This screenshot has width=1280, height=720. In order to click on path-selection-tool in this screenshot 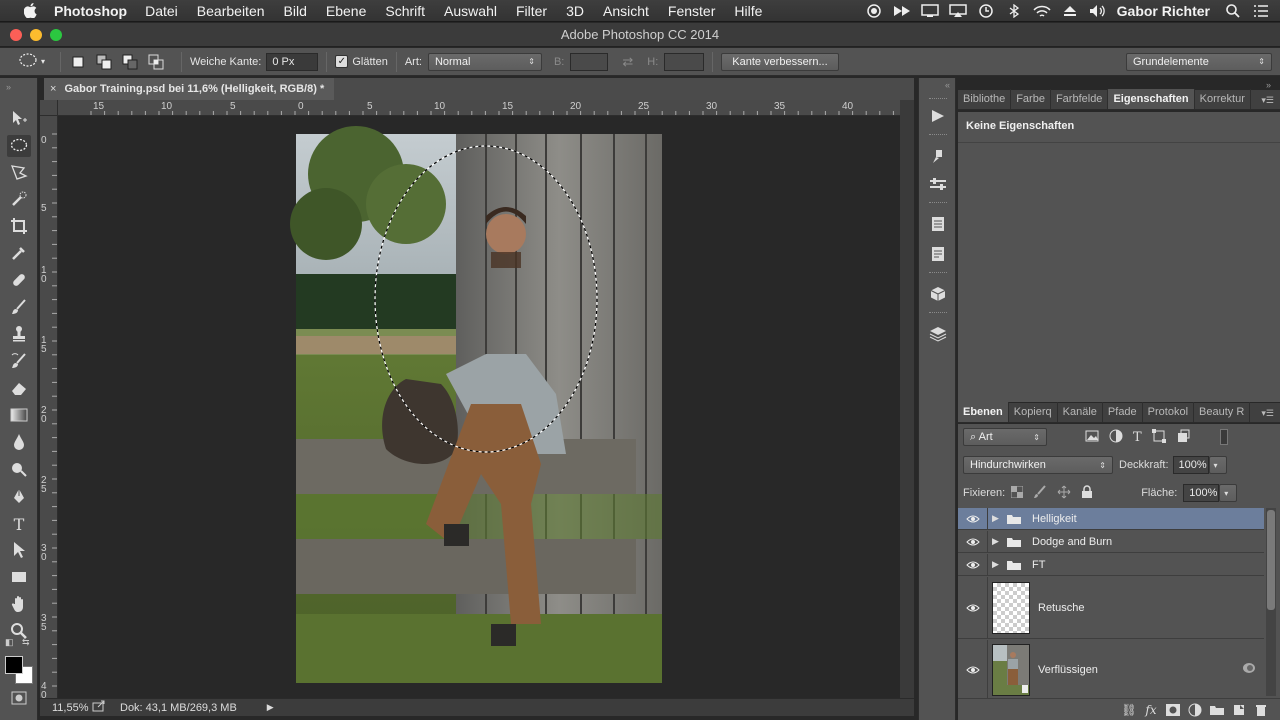, I will do `click(19, 551)`.